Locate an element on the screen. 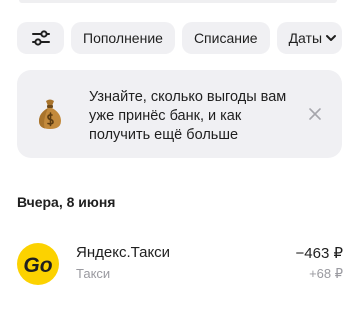  yandex-go-logo: Go is located at coordinates (38, 264).